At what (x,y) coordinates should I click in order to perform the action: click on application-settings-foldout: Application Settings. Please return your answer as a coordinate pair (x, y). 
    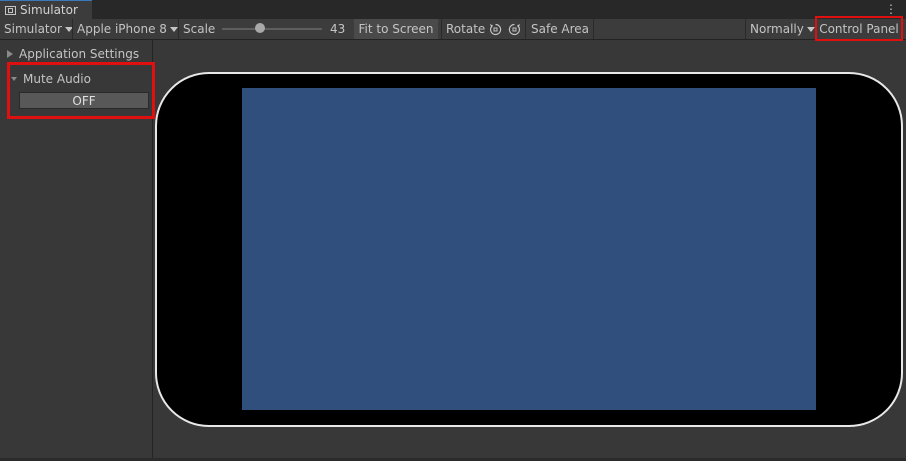
    Looking at the image, I should click on (73, 54).